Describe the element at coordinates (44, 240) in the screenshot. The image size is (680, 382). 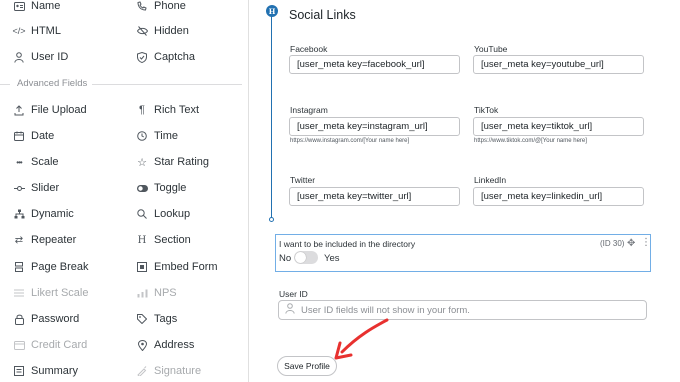
I see `field-repeater: ⇄ Repeater` at that location.